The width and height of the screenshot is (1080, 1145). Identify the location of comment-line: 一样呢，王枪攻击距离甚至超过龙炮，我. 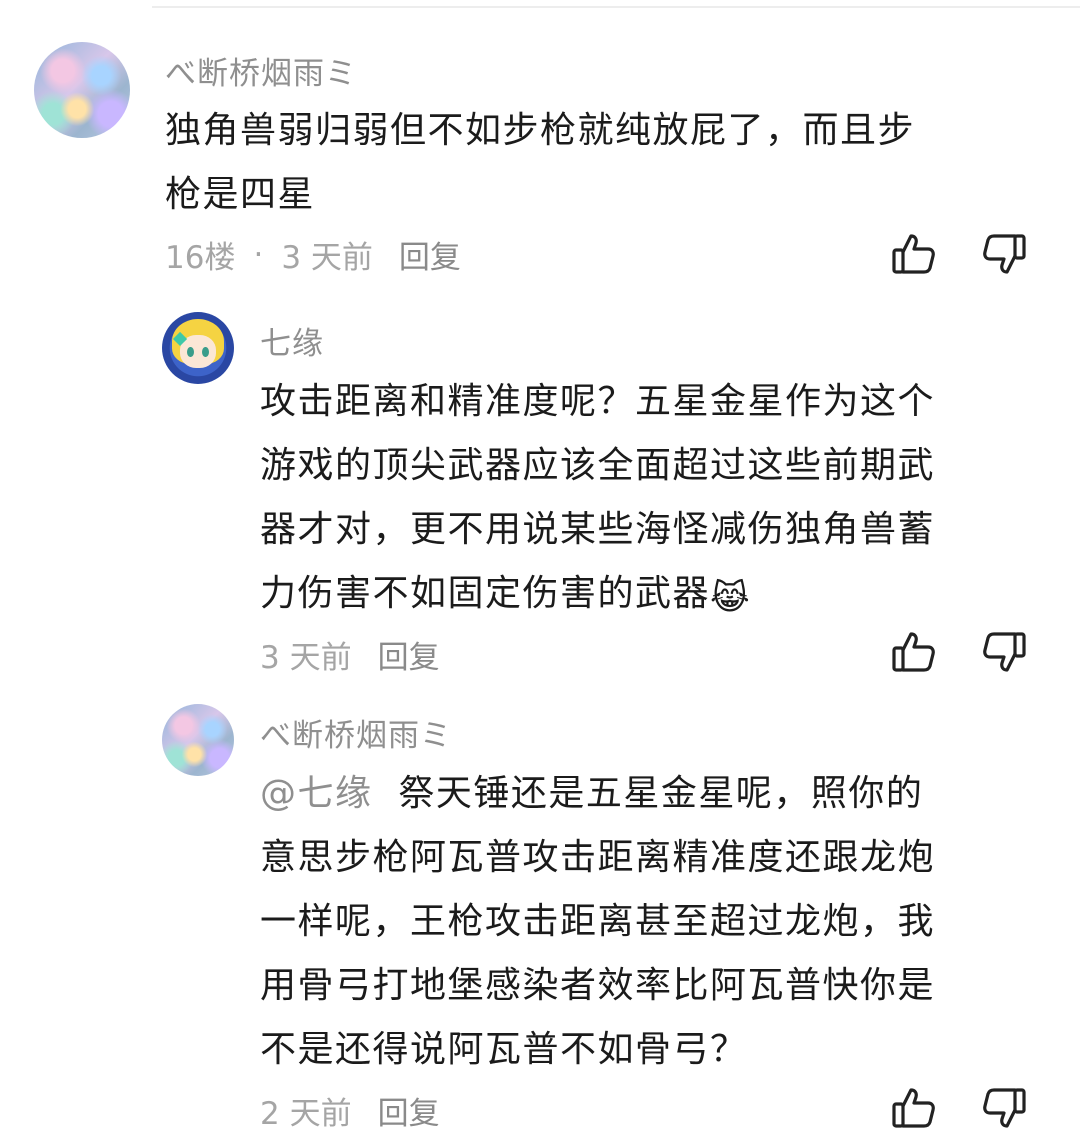
(598, 921).